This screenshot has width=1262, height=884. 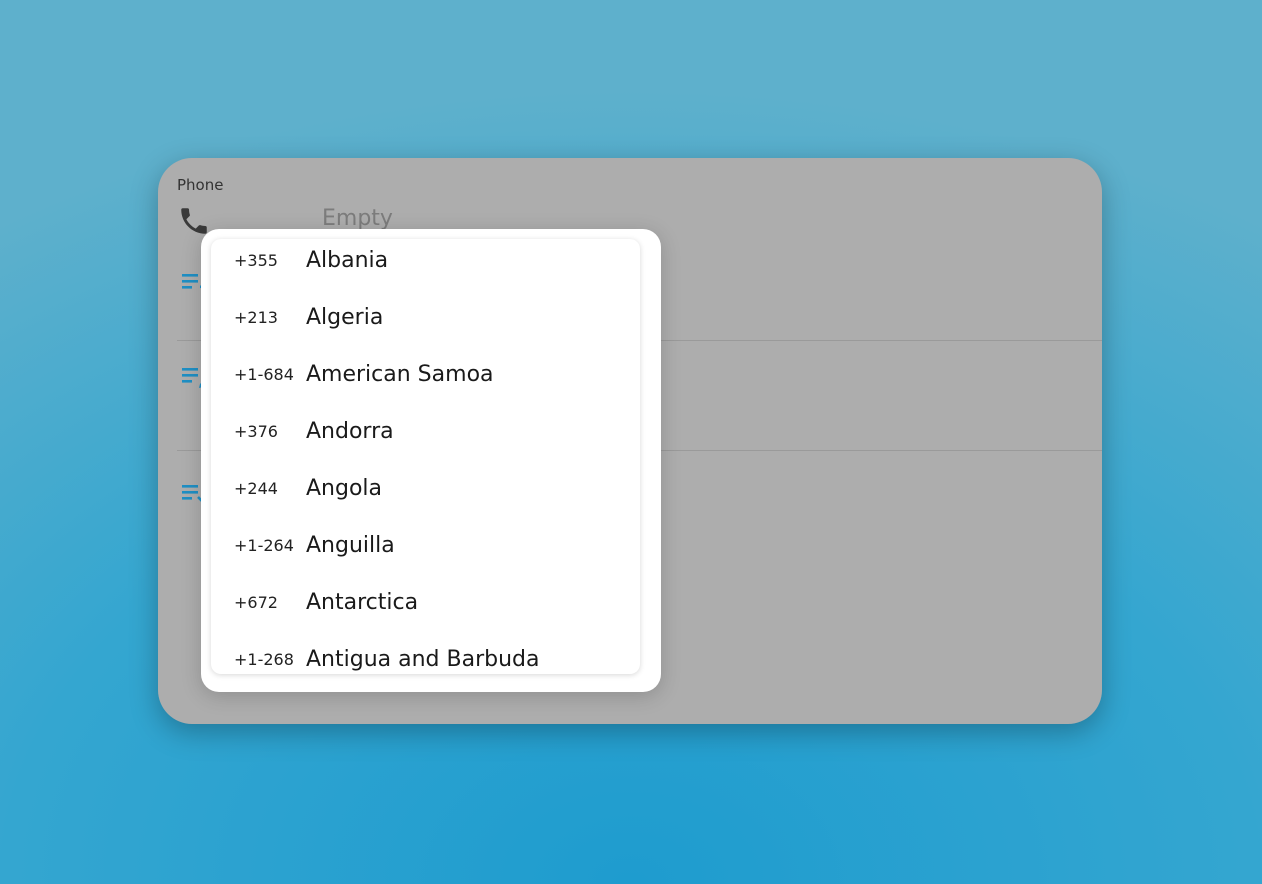 What do you see at coordinates (362, 602) in the screenshot?
I see `country-name: Antarctica` at bounding box center [362, 602].